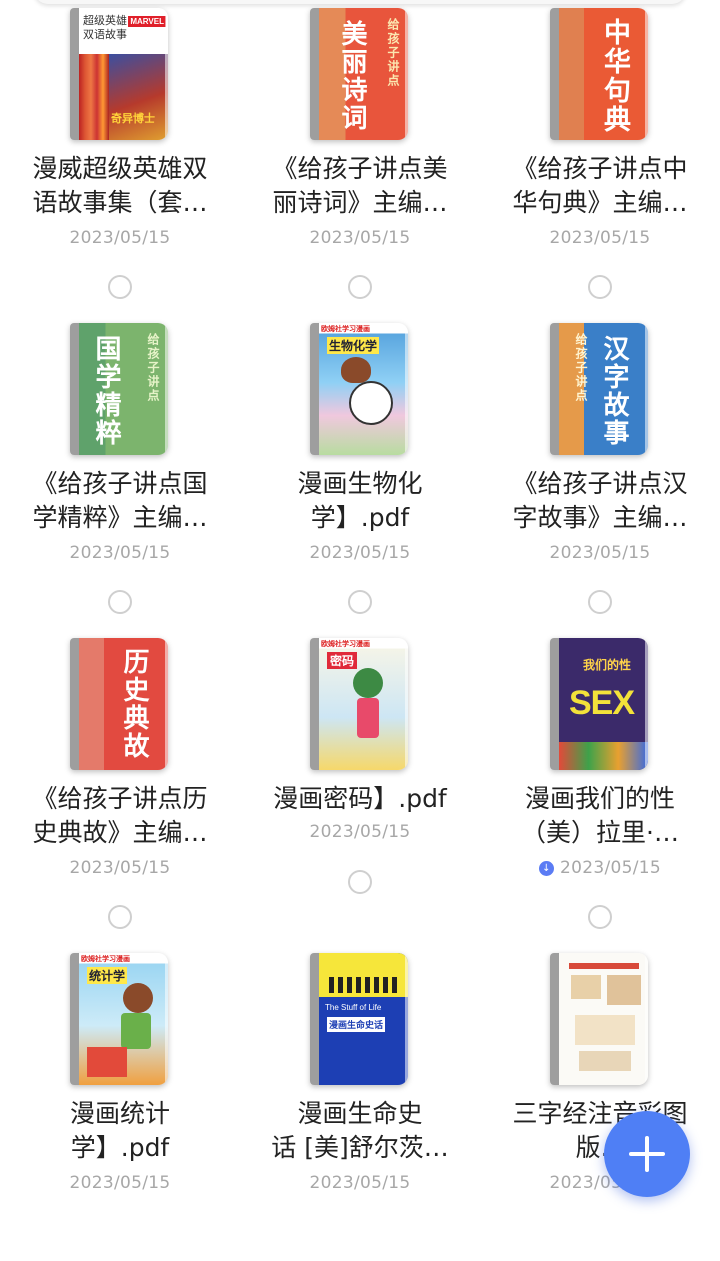 Image resolution: width=720 pixels, height=1261 pixels. What do you see at coordinates (600, 868) in the screenshot?
I see `file-date: ↓ 2023/05/15` at bounding box center [600, 868].